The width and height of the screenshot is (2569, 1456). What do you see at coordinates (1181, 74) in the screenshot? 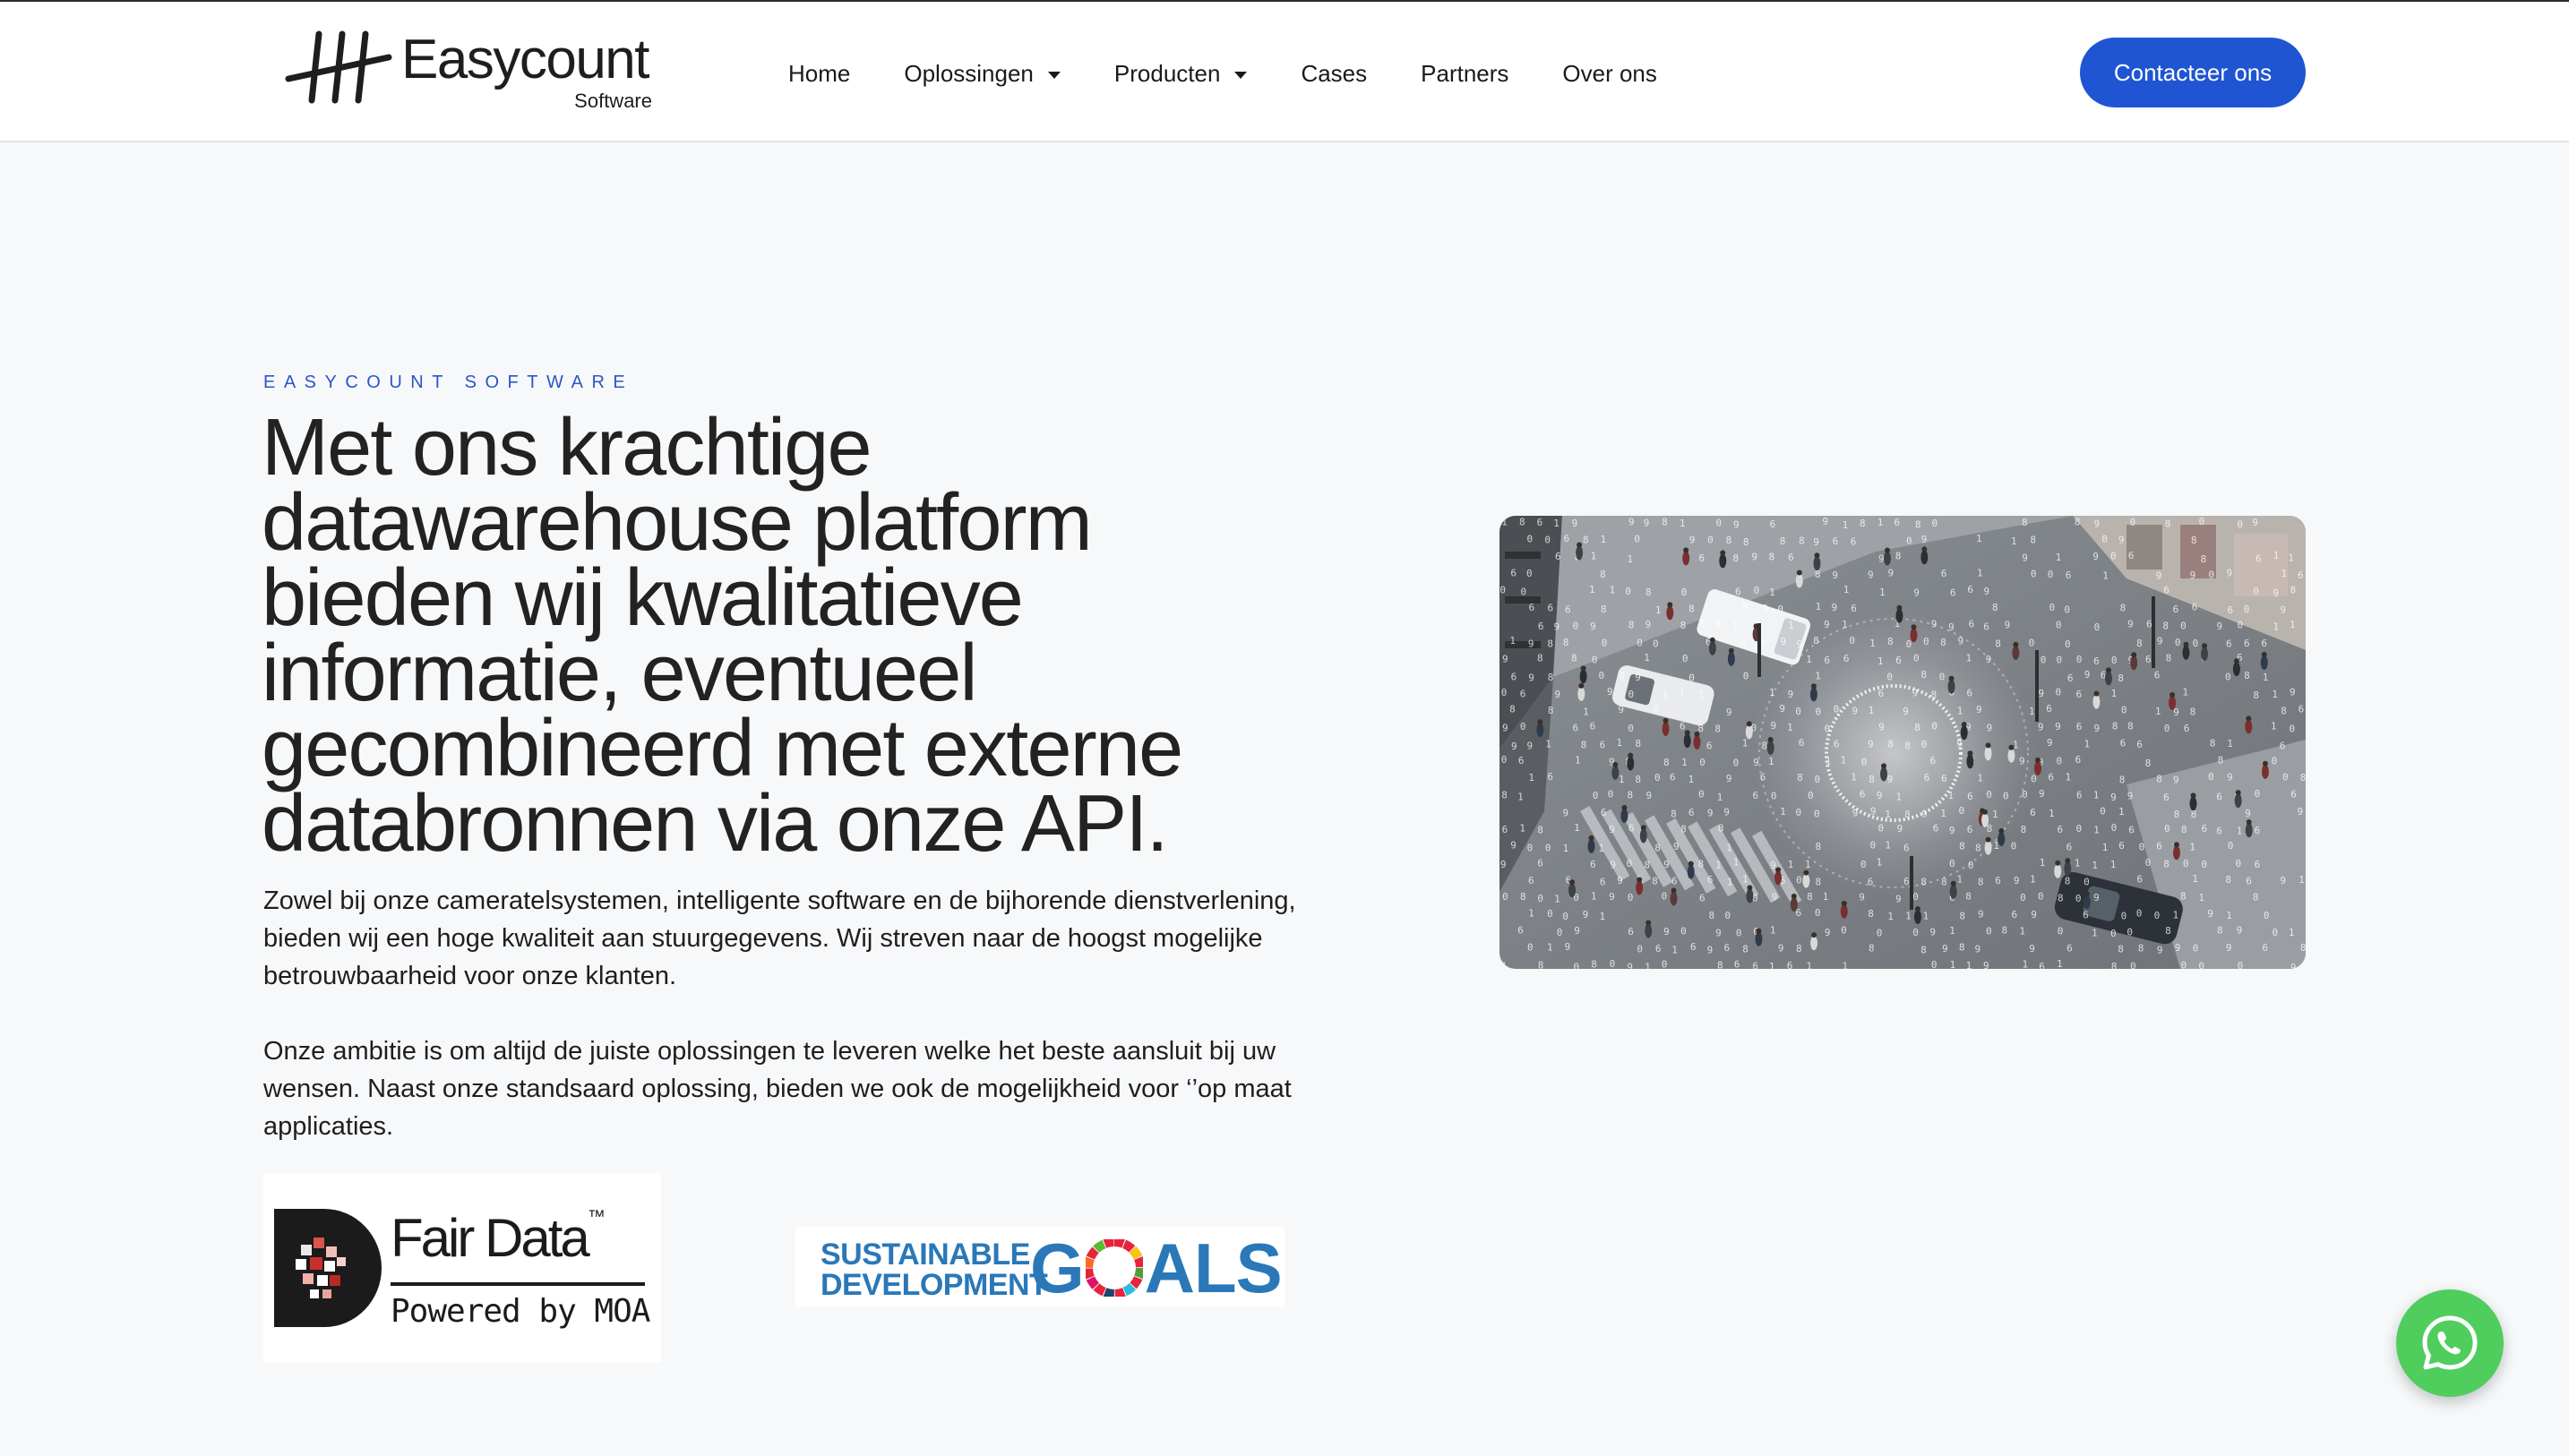
I see `nav-item-producten: Producten` at bounding box center [1181, 74].